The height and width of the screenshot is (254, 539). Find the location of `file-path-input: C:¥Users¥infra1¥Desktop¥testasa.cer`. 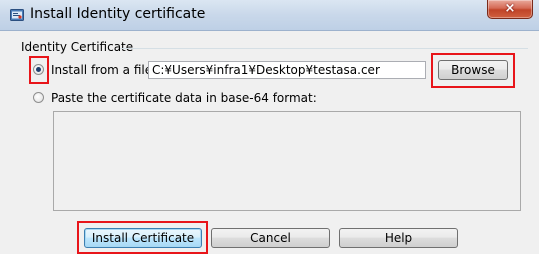

file-path-input: C:¥Users¥infra1¥Desktop¥testasa.cer is located at coordinates (287, 70).